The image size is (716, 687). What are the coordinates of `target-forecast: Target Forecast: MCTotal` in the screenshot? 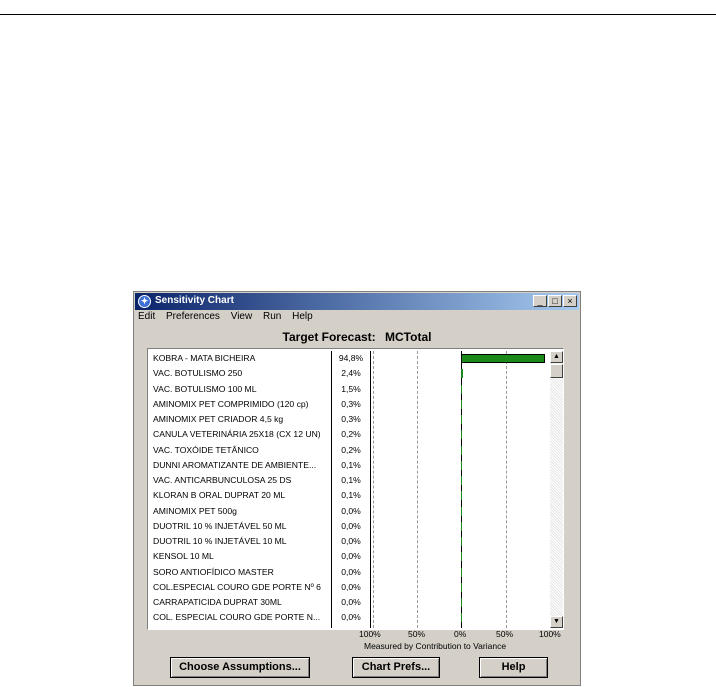 It's located at (357, 337).